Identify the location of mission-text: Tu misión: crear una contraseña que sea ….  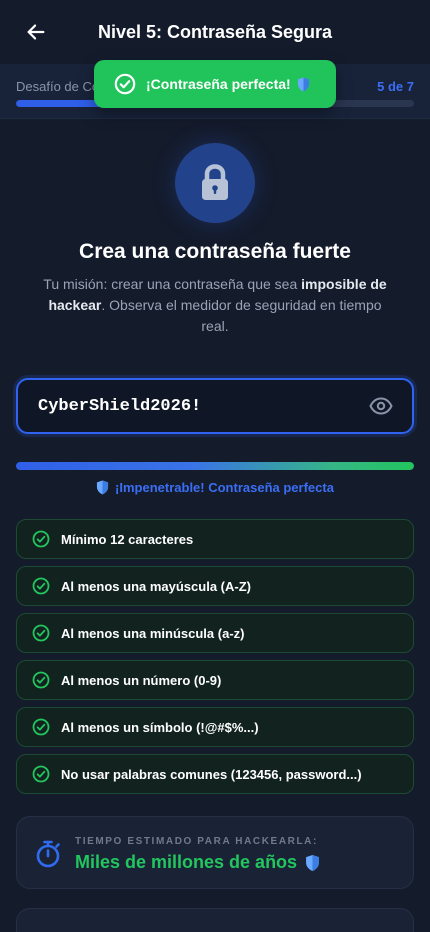
(215, 305).